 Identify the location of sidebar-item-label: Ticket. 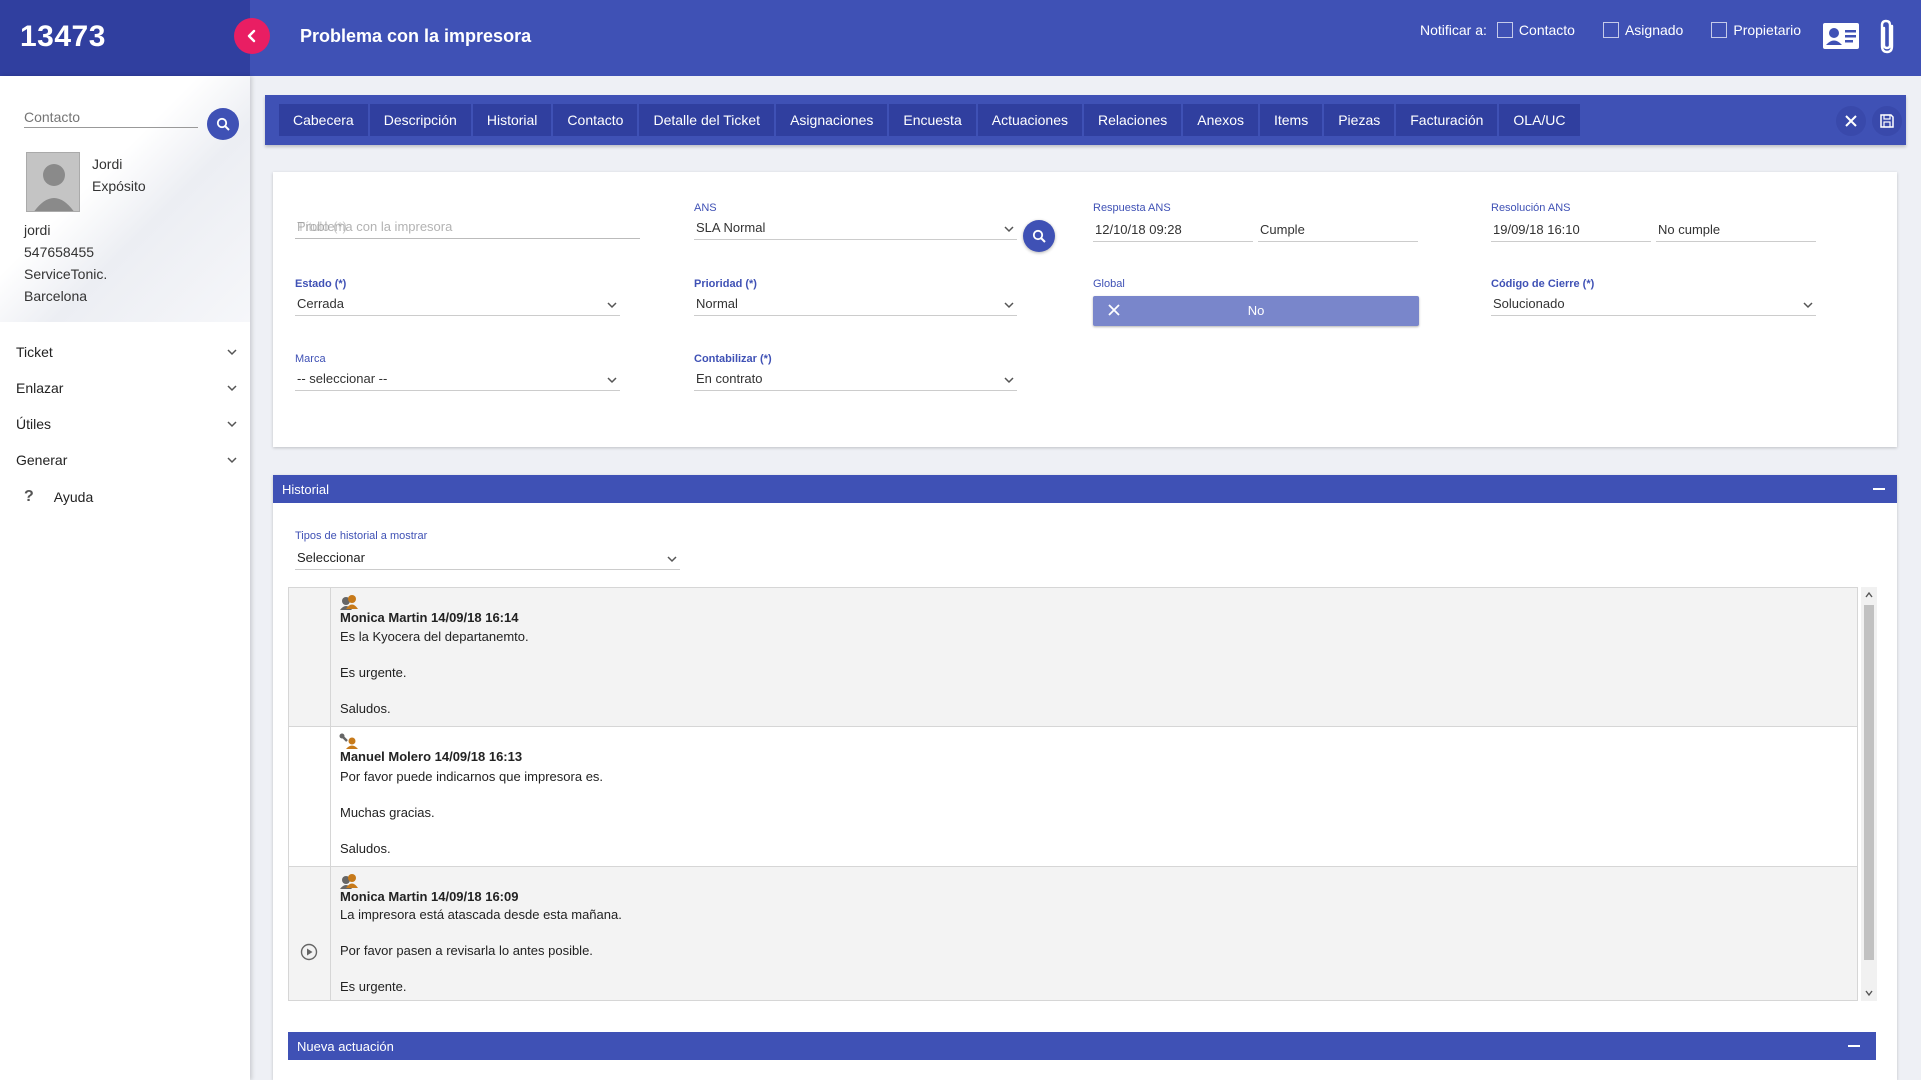
(34, 352).